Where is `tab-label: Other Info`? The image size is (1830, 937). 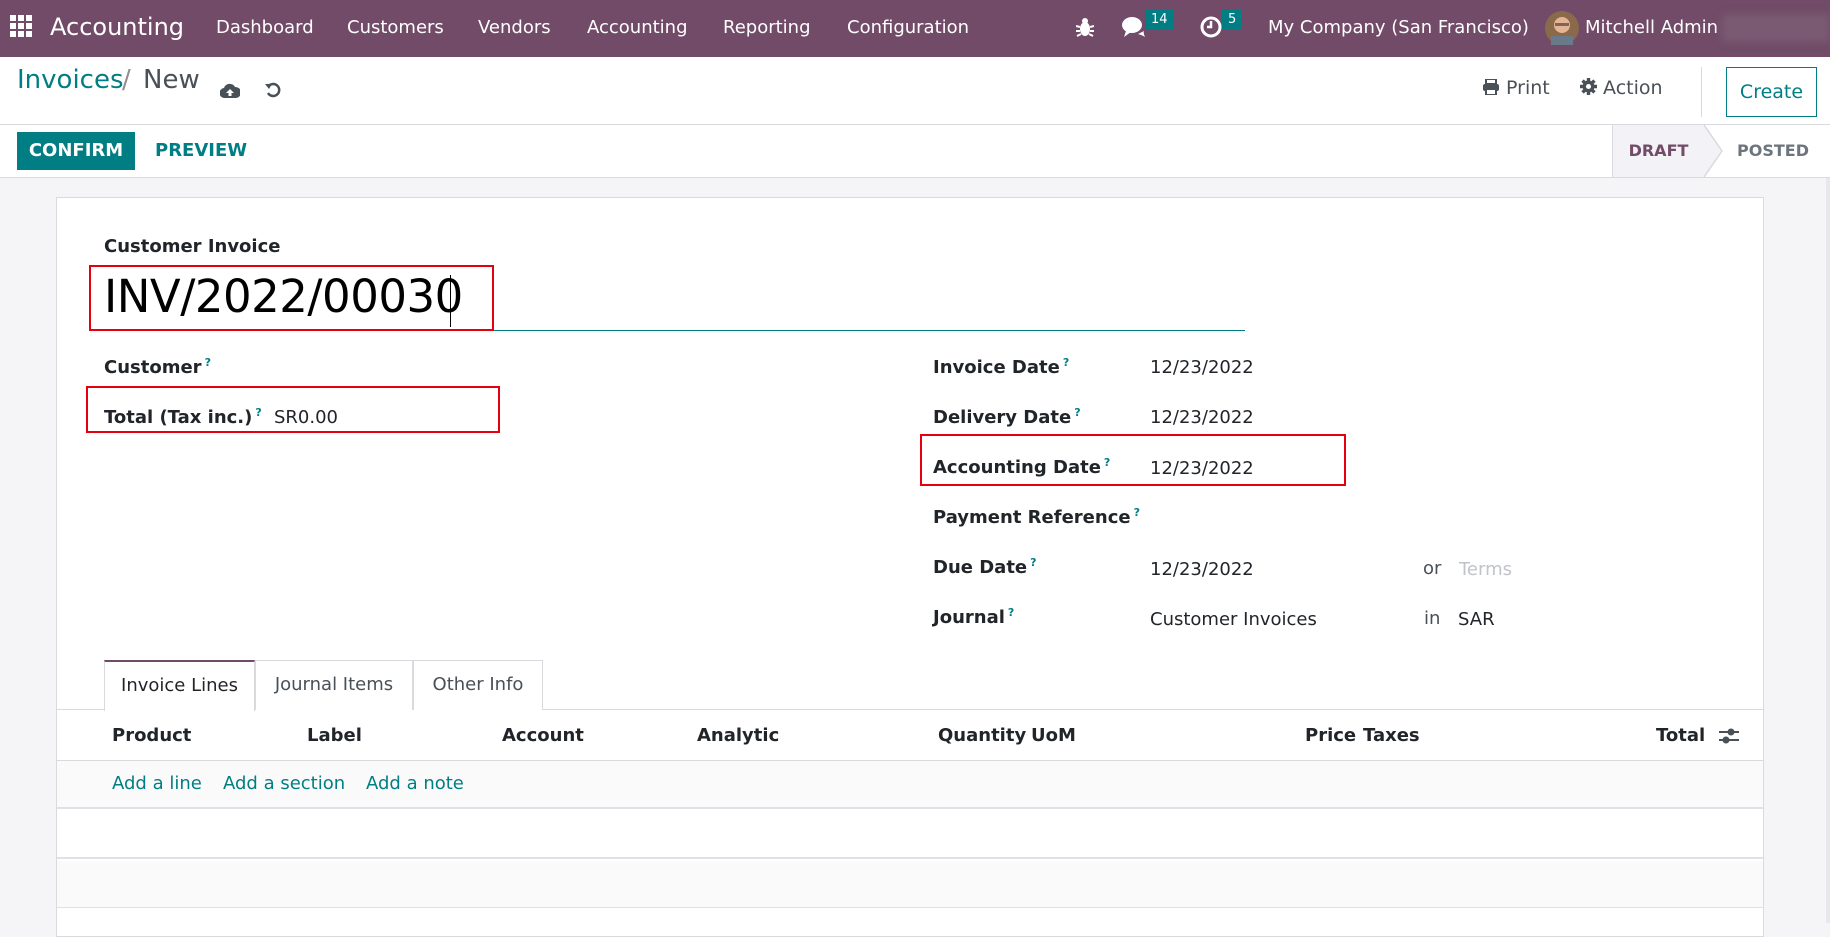
tab-label: Other Info is located at coordinates (478, 684).